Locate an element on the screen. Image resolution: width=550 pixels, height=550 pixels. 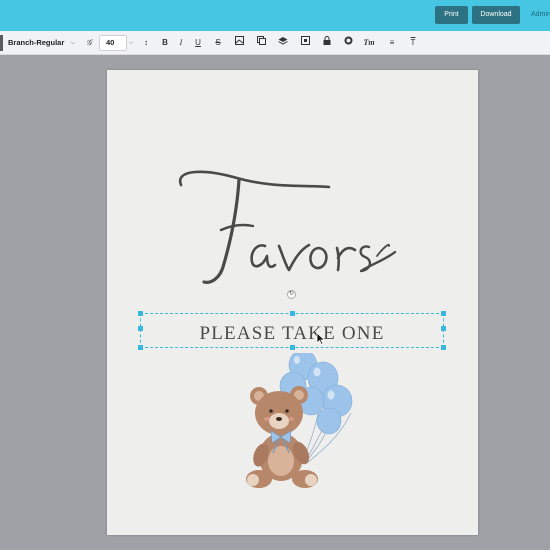
color-icon is located at coordinates (348, 43).